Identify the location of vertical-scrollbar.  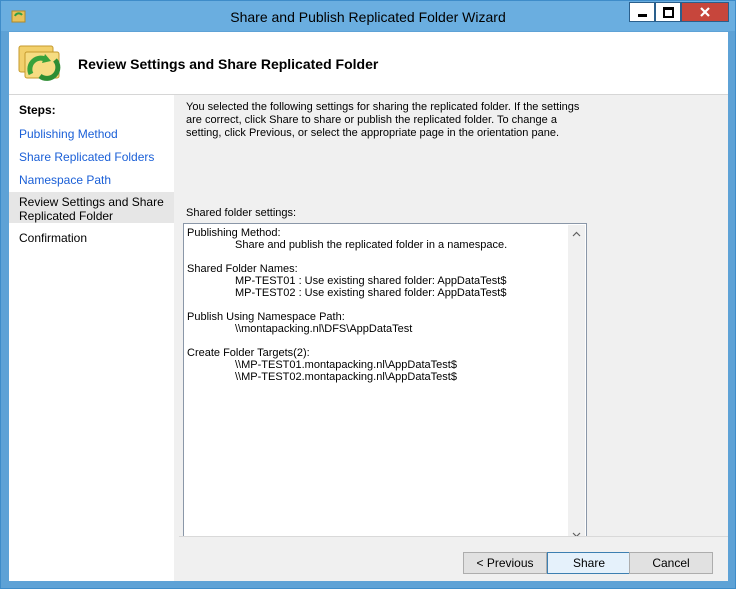
(576, 384).